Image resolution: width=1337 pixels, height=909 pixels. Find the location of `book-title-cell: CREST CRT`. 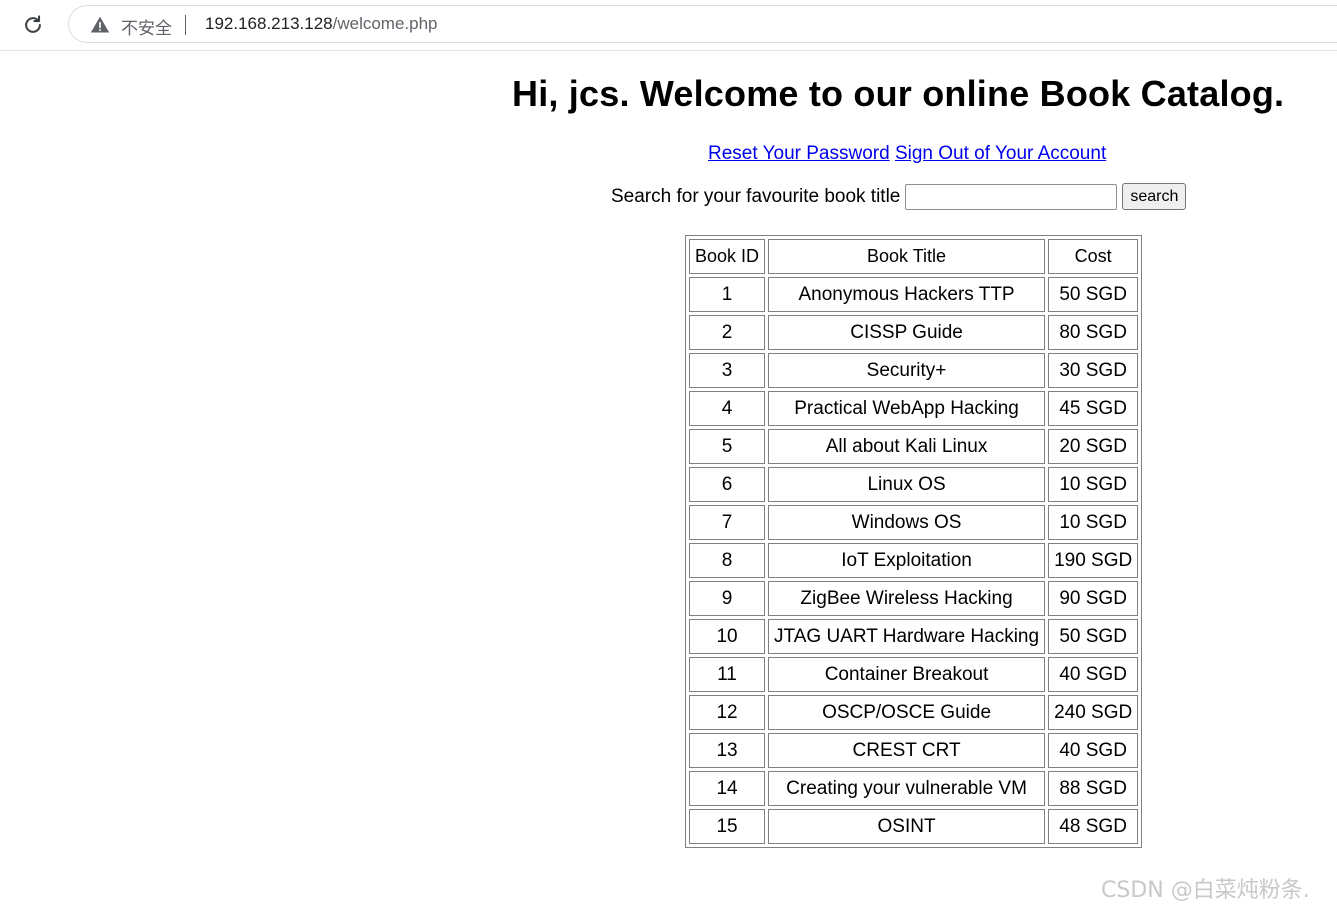

book-title-cell: CREST CRT is located at coordinates (907, 750).